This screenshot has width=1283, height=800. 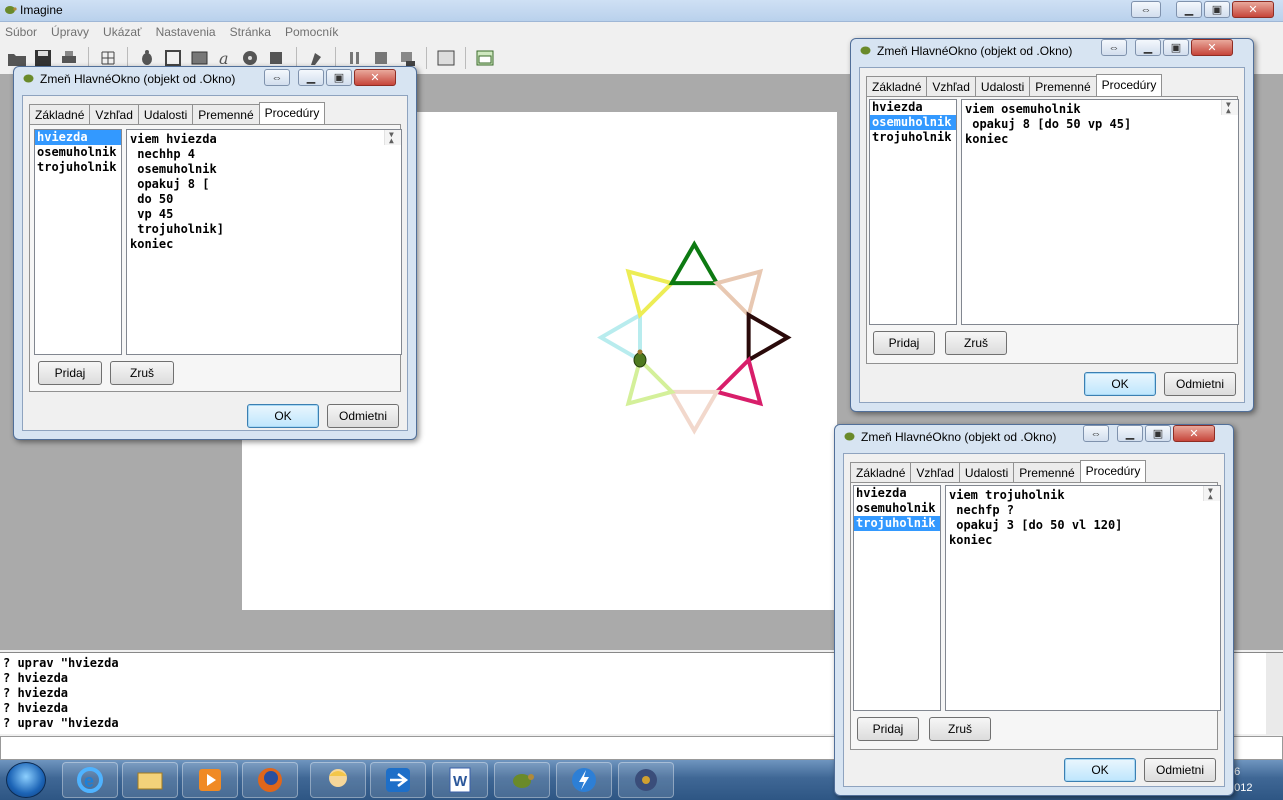 I want to click on menu-upravy: Úpravy, so click(x=70, y=32).